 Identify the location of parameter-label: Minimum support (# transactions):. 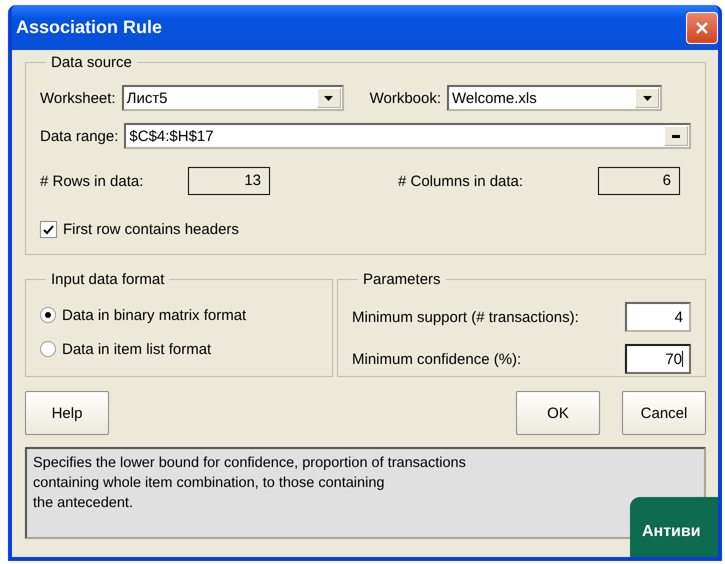
(465, 317).